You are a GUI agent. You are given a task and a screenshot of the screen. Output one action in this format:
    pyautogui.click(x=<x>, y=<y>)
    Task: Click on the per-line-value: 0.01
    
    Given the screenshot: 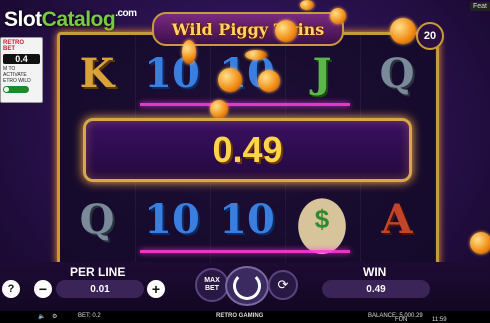 What is the action you would take?
    pyautogui.click(x=100, y=289)
    